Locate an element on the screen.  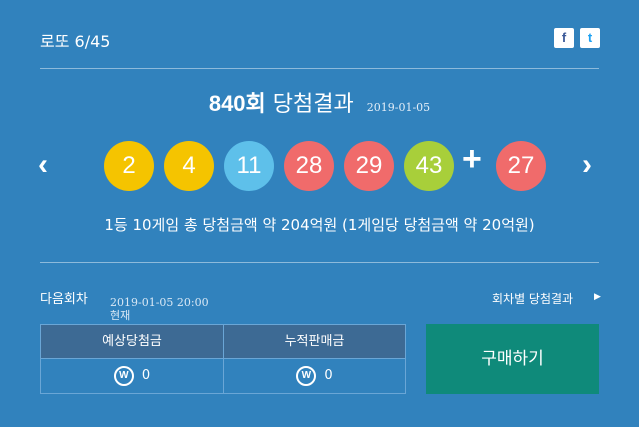
expected-prize-cell: W0 is located at coordinates (132, 375).